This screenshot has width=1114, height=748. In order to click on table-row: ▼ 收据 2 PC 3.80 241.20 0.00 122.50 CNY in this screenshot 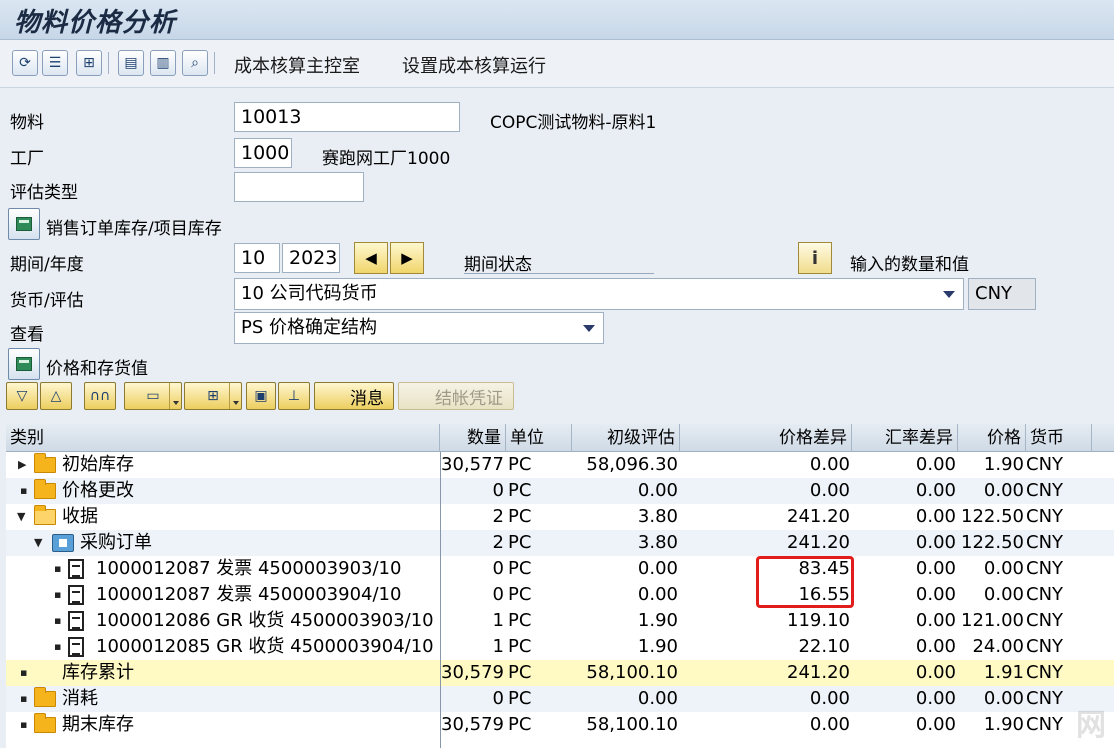, I will do `click(560, 517)`.